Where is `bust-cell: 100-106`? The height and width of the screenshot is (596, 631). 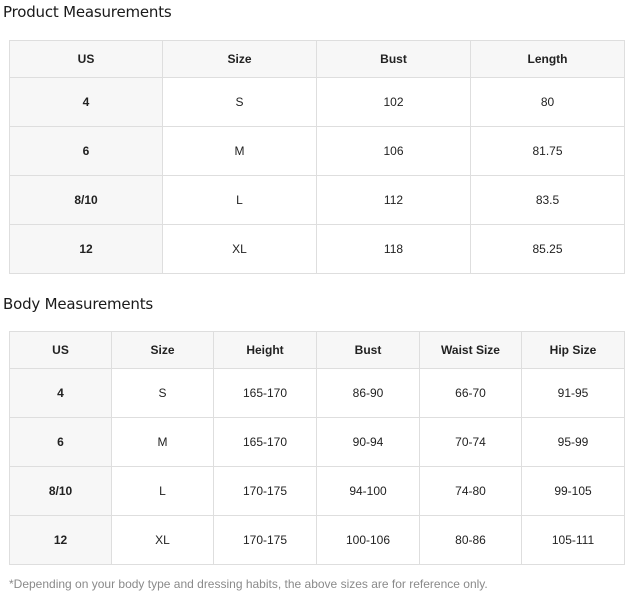 bust-cell: 100-106 is located at coordinates (368, 540).